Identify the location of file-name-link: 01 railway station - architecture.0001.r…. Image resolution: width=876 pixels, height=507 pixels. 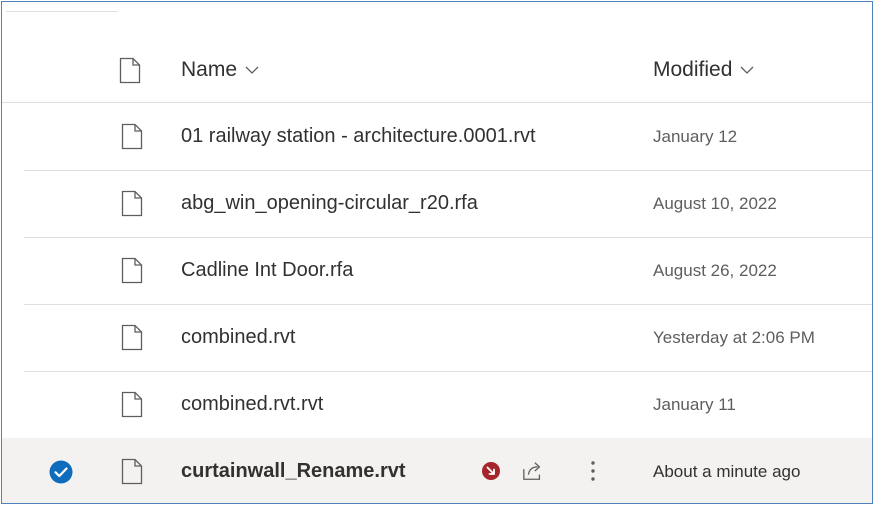
(358, 136).